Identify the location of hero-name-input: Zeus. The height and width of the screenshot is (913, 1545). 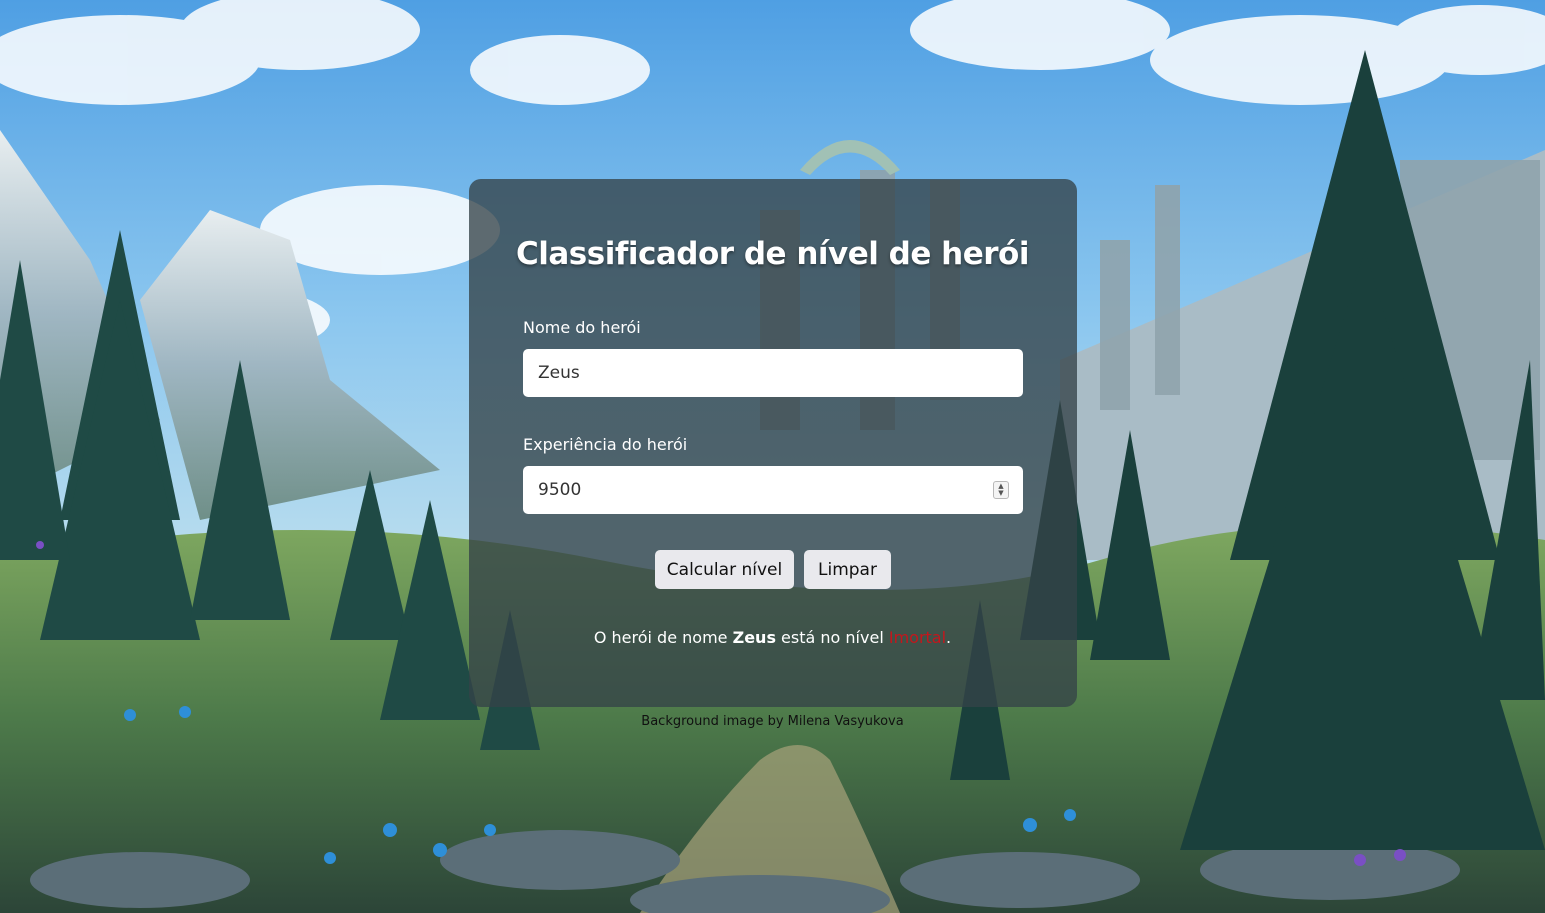
(773, 373).